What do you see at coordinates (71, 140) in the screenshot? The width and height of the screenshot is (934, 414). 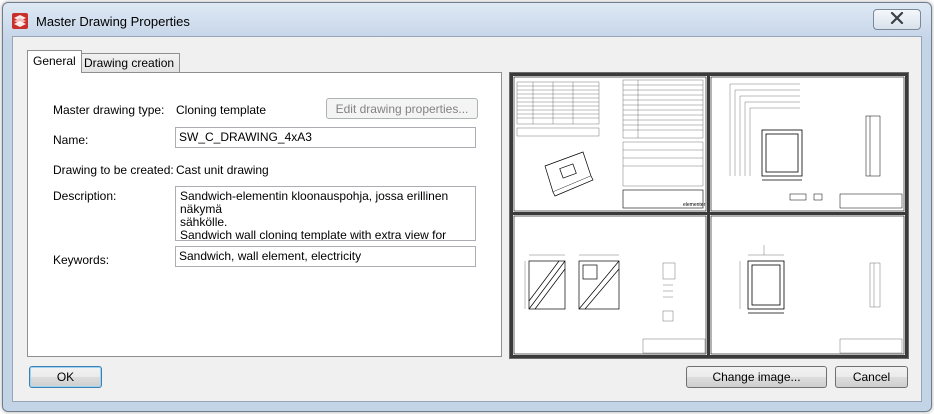 I see `name-label: Name:` at bounding box center [71, 140].